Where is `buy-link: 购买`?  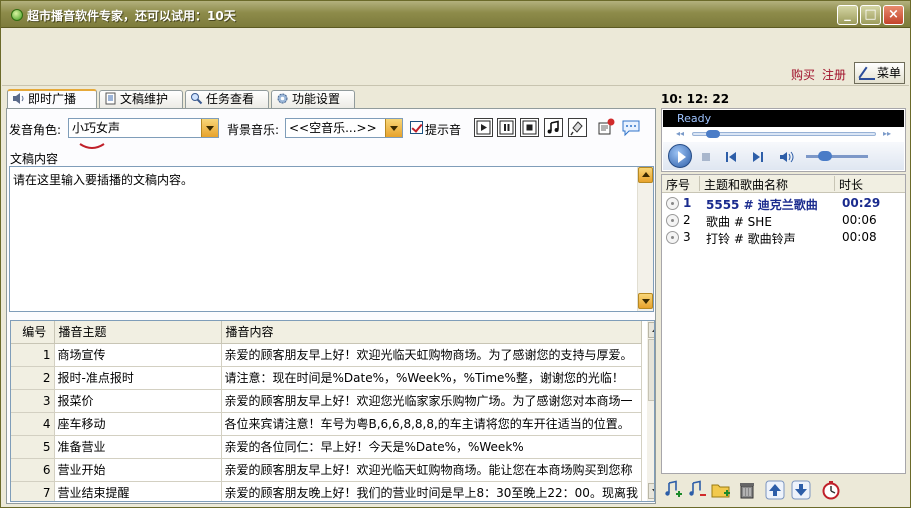
buy-link: 购买 is located at coordinates (803, 74).